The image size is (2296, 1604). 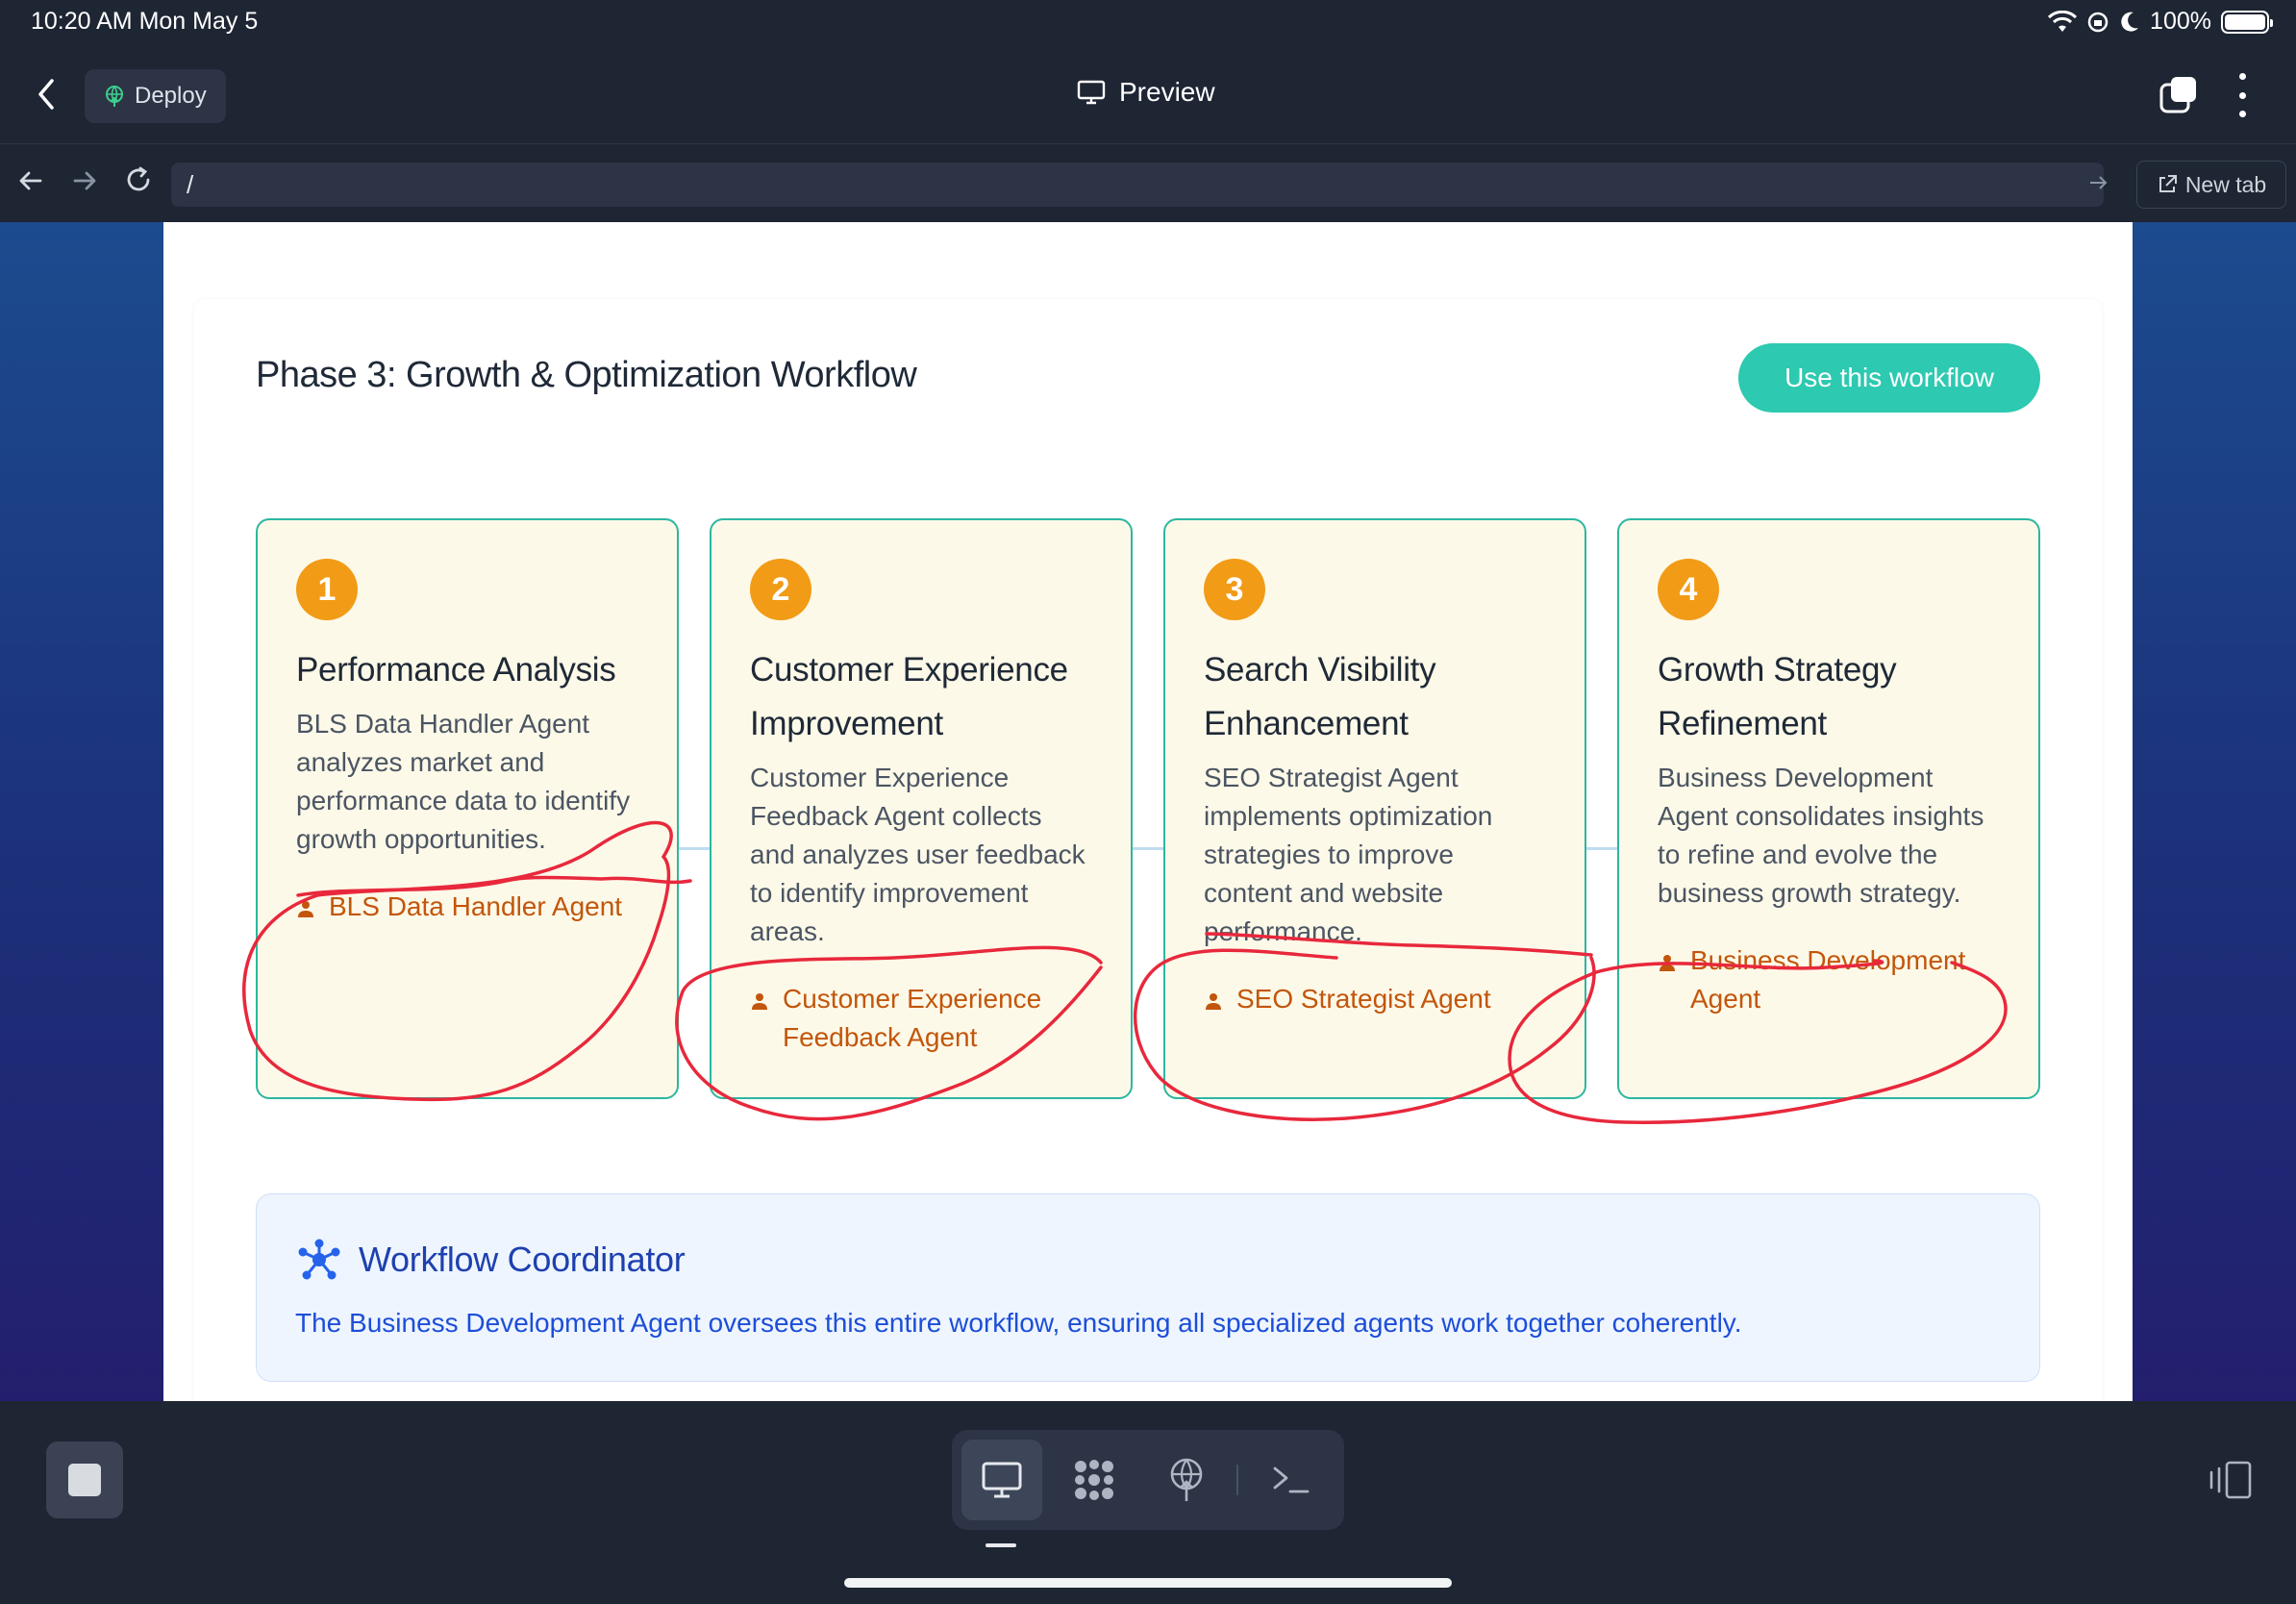 What do you see at coordinates (1777, 696) in the screenshot?
I see `step-title: Growth Strategy Refinement` at bounding box center [1777, 696].